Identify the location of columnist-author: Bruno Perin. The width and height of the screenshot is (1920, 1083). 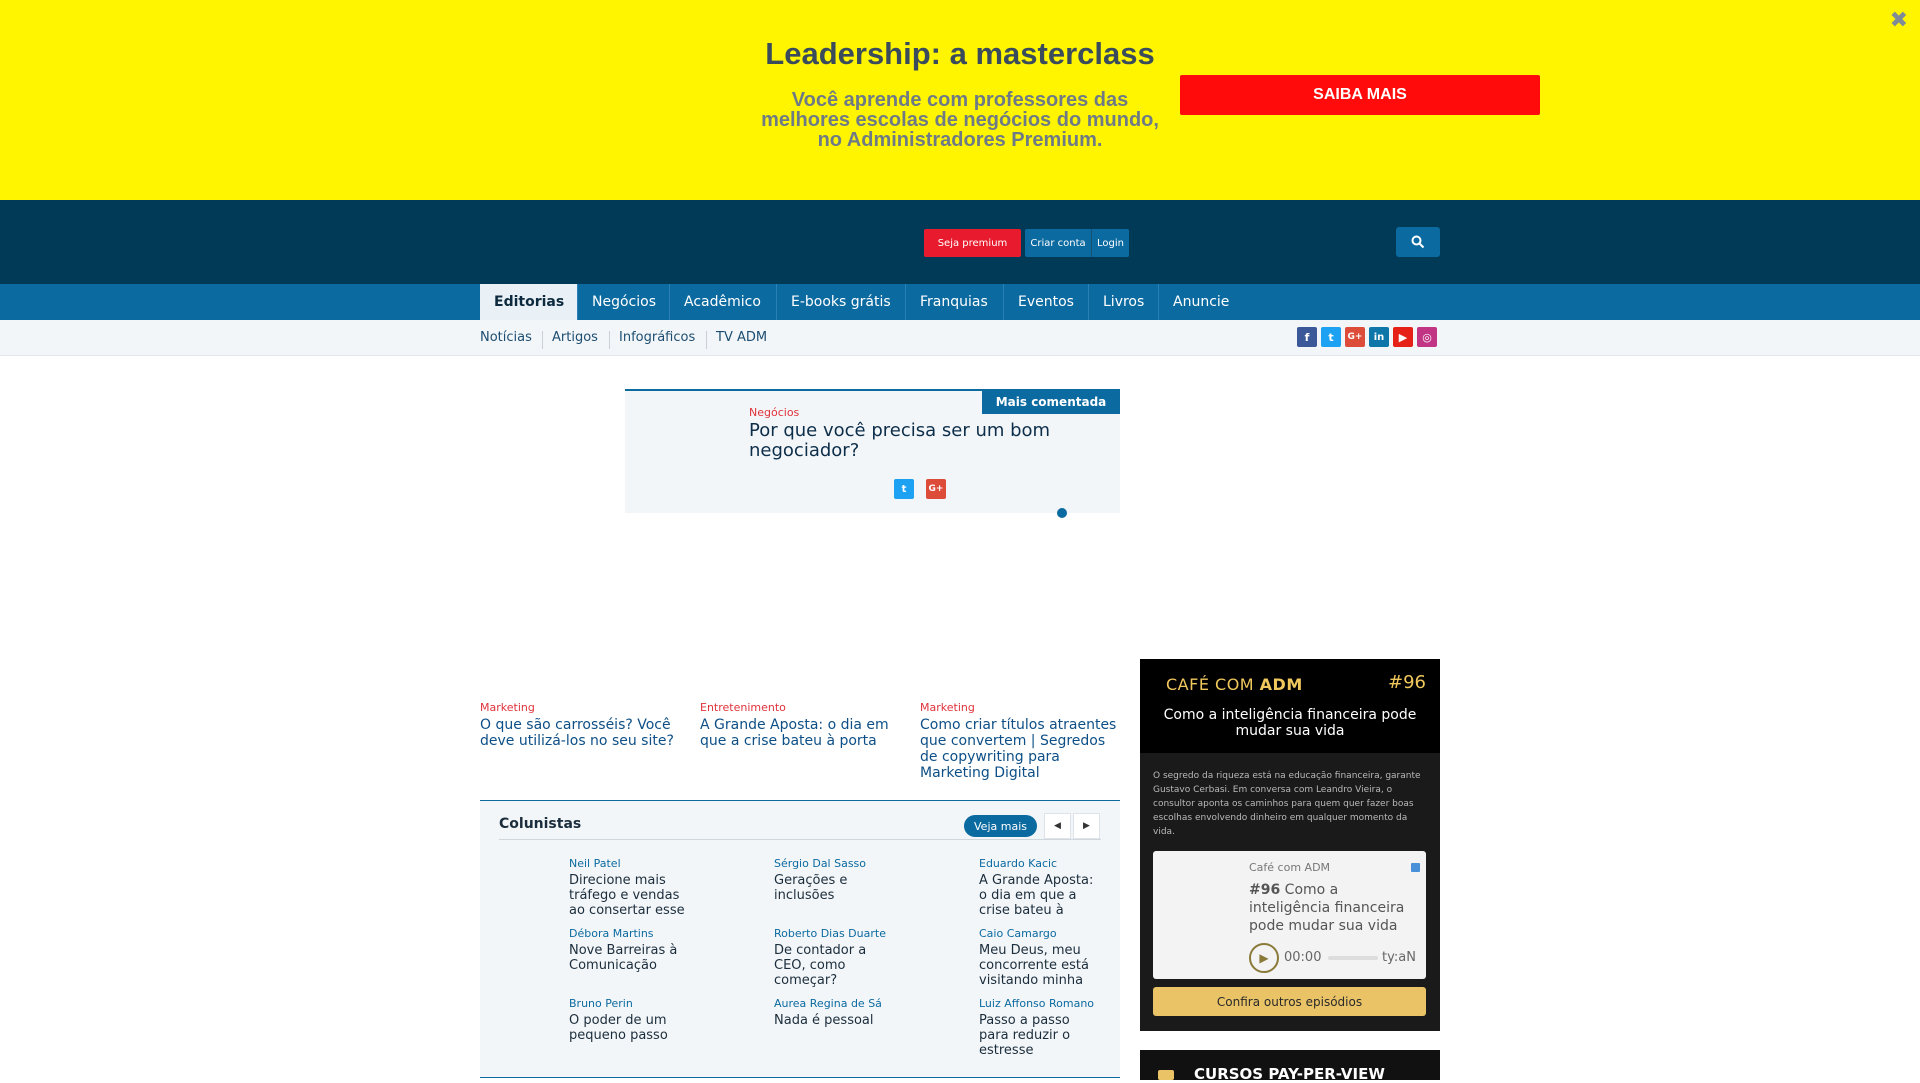
(629, 1003).